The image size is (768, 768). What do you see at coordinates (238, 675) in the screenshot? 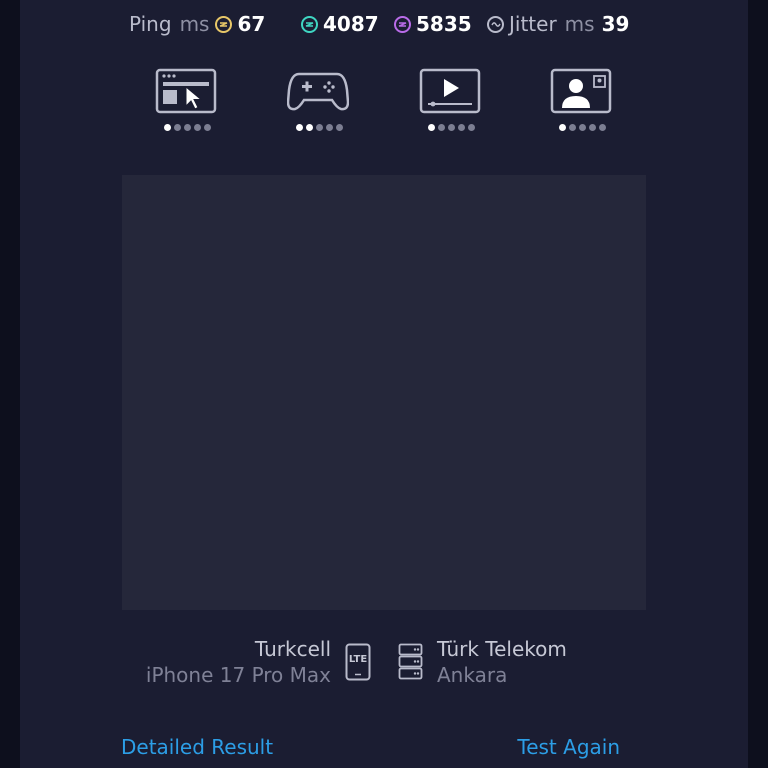
I see `device-name: iPhone 17 Pro Max` at bounding box center [238, 675].